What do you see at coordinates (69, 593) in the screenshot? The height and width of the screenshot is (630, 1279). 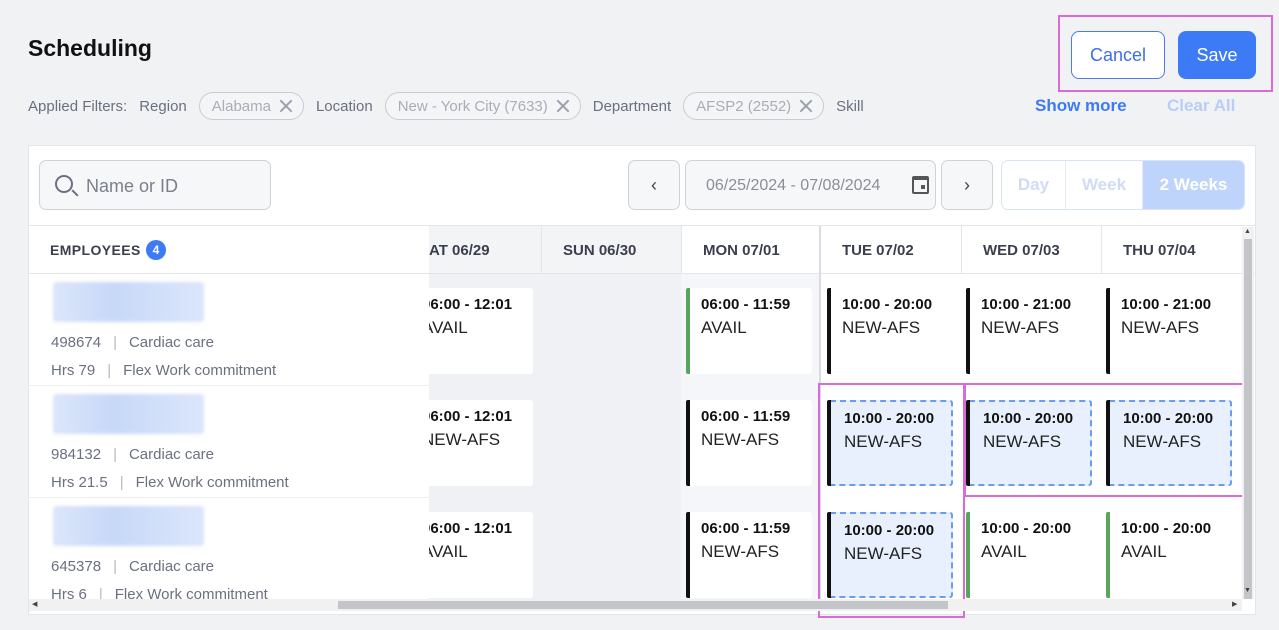 I see `employee-hours: Hrs 6` at bounding box center [69, 593].